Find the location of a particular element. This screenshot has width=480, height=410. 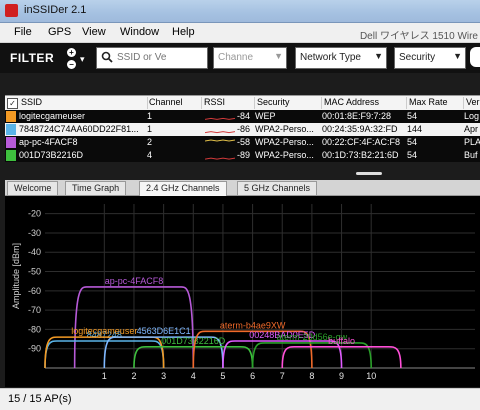

y-tick-label: -60 is located at coordinates (34, 291).